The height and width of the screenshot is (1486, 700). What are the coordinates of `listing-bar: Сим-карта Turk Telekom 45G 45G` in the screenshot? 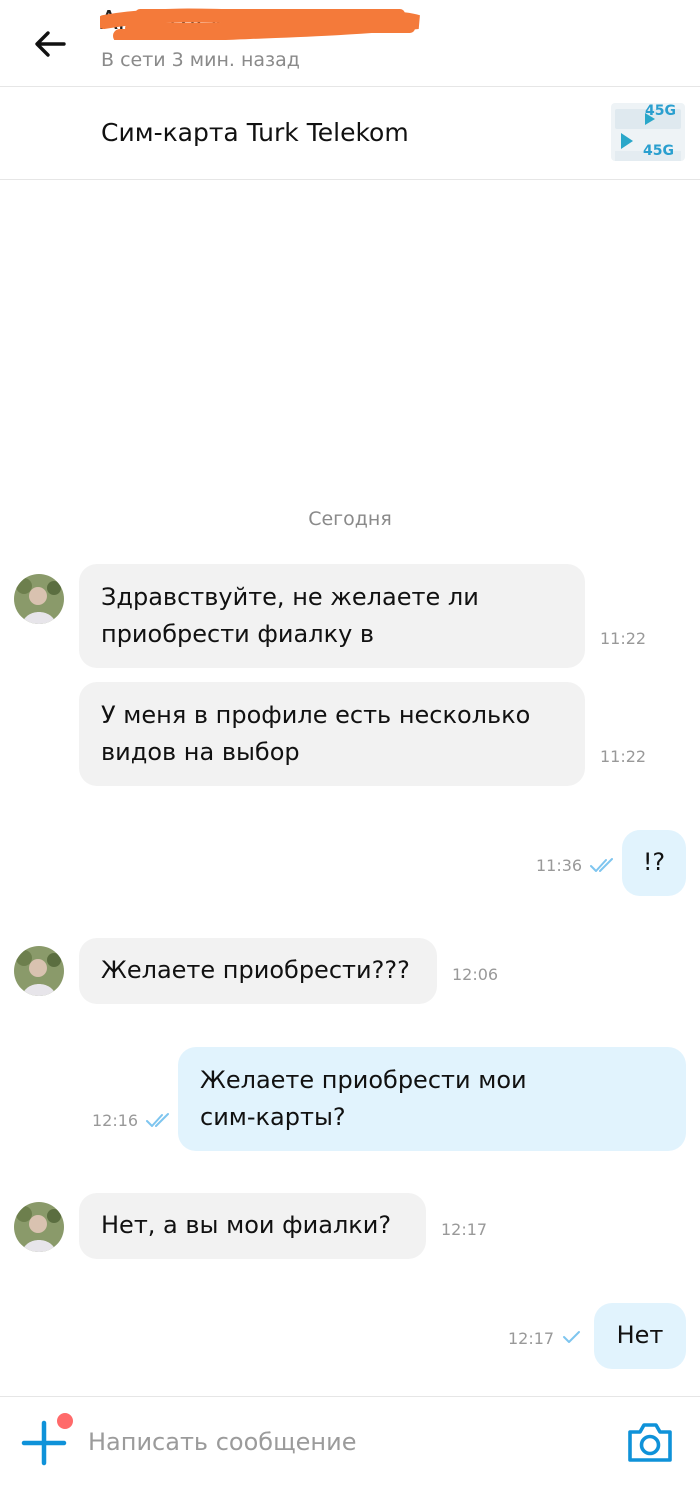 It's located at (350, 133).